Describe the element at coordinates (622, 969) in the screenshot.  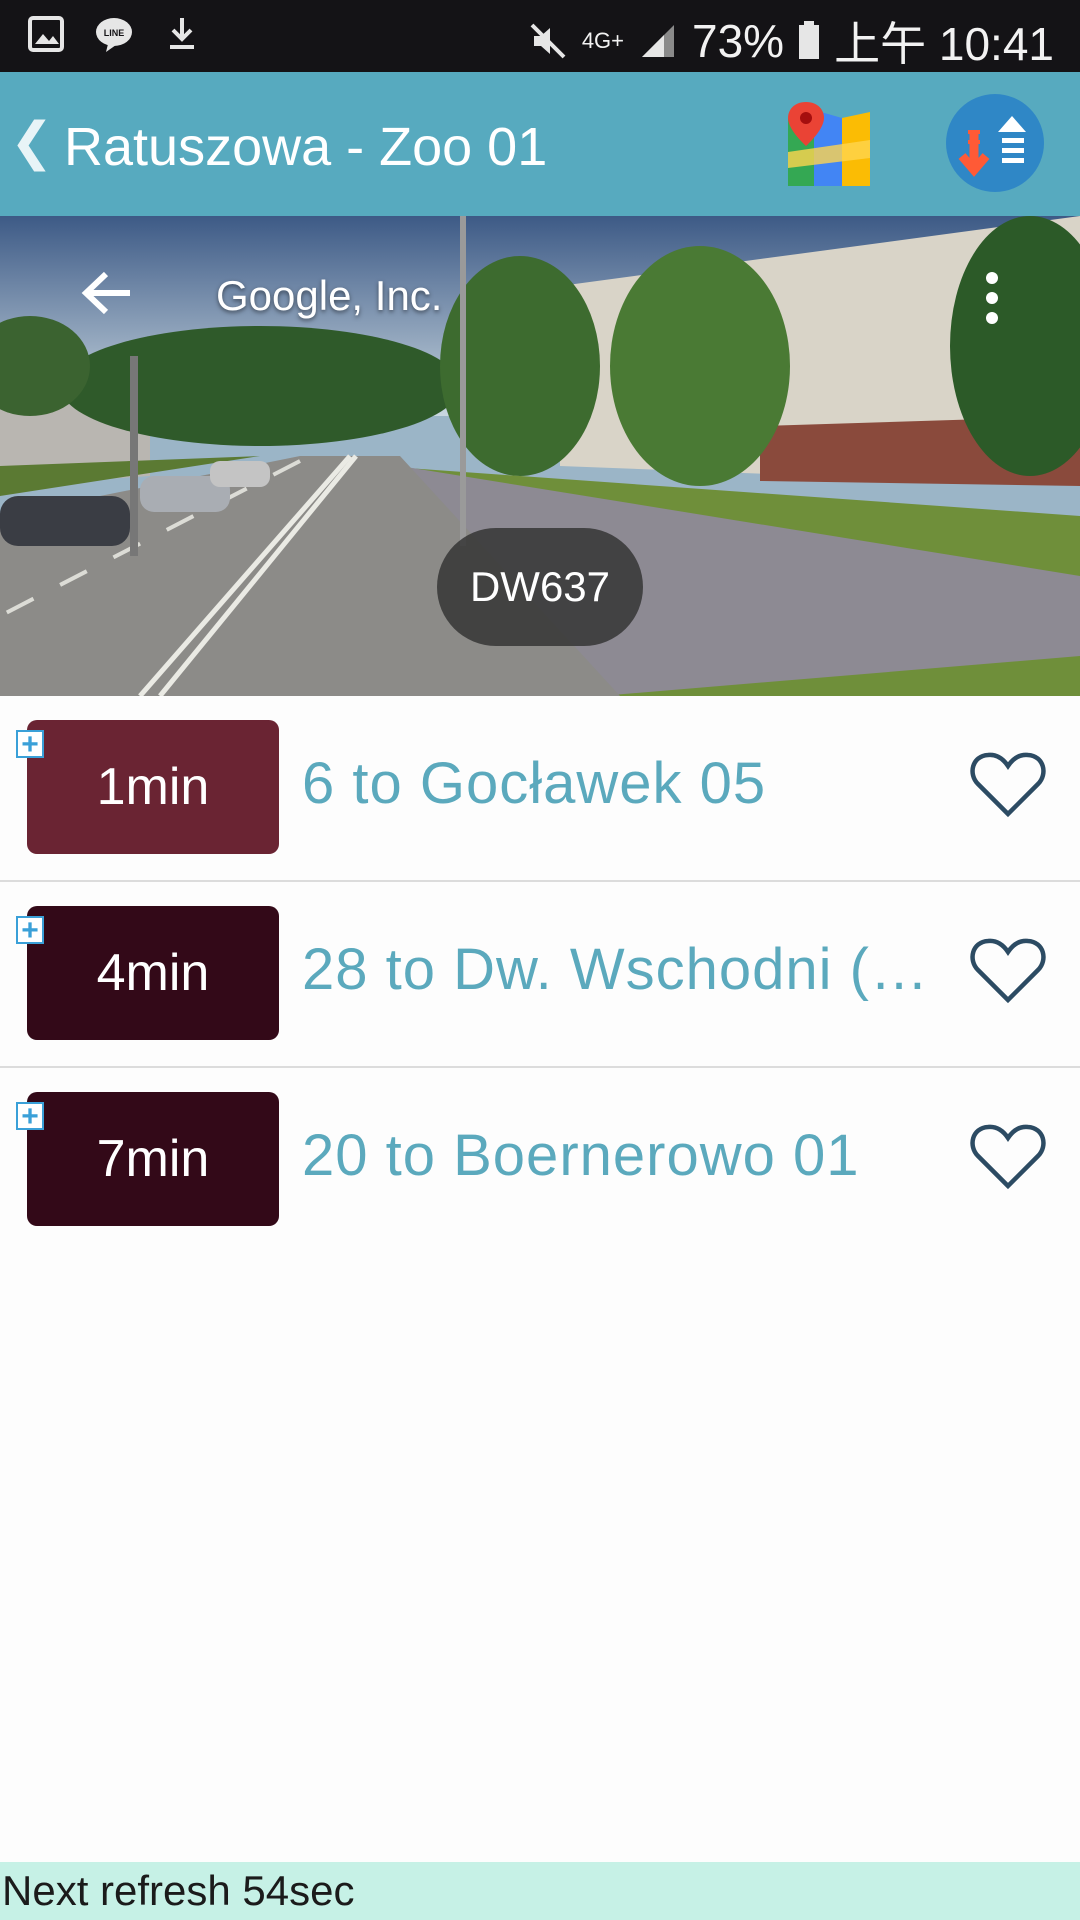
I see `route-name: 28 to Dw. Wschodni (Kijowska) 02` at that location.